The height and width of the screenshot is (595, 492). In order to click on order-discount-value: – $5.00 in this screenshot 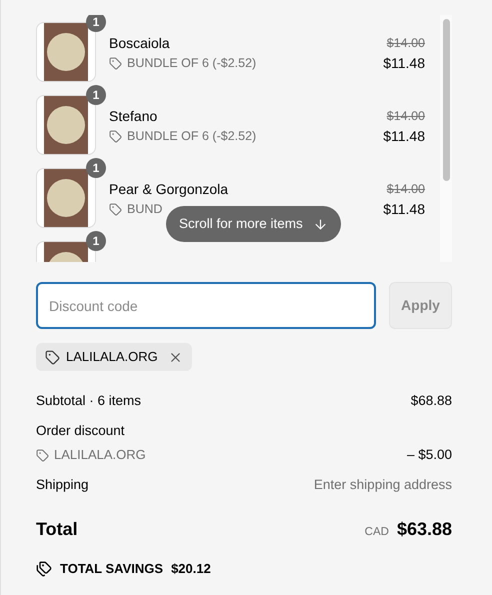, I will do `click(429, 455)`.